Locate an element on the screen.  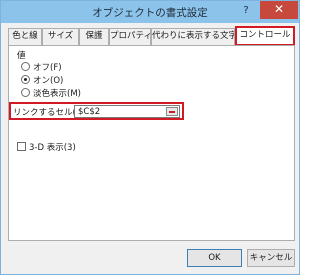
tab-colors-and-lines: 色と線 is located at coordinates (25, 36).